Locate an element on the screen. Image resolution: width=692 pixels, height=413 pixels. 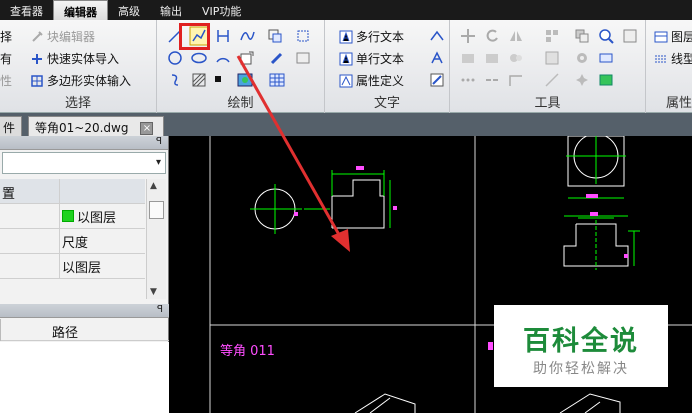
arc-icon is located at coordinates (223, 58).